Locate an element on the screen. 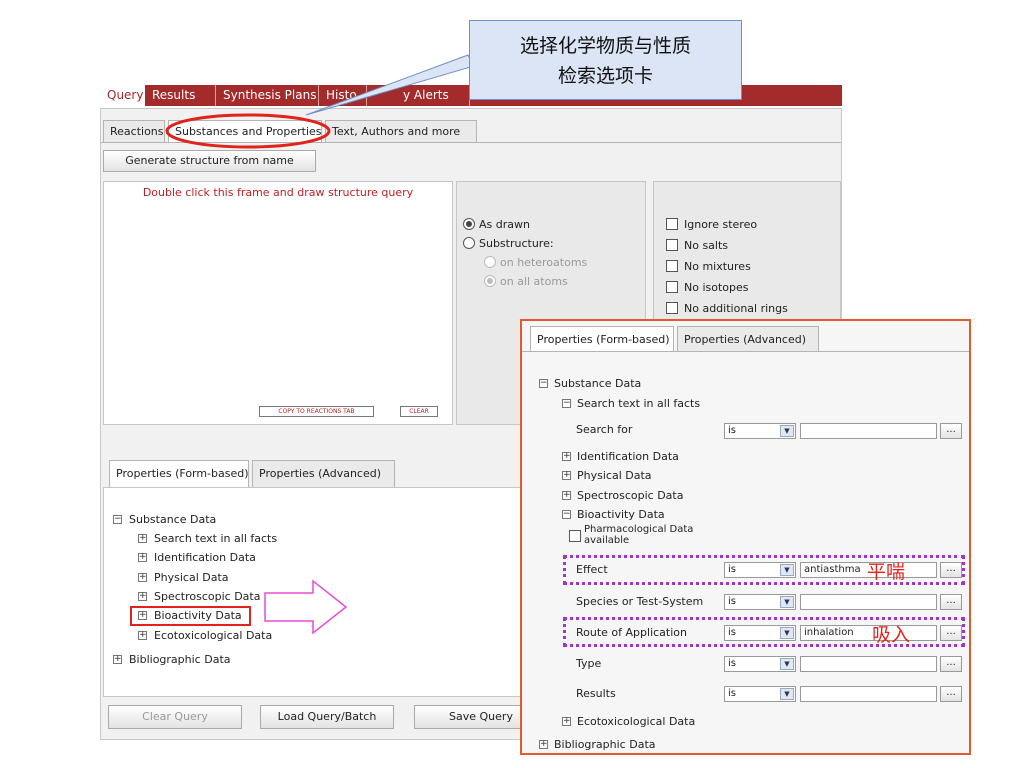 The width and height of the screenshot is (1024, 768). type-input is located at coordinates (868, 664).